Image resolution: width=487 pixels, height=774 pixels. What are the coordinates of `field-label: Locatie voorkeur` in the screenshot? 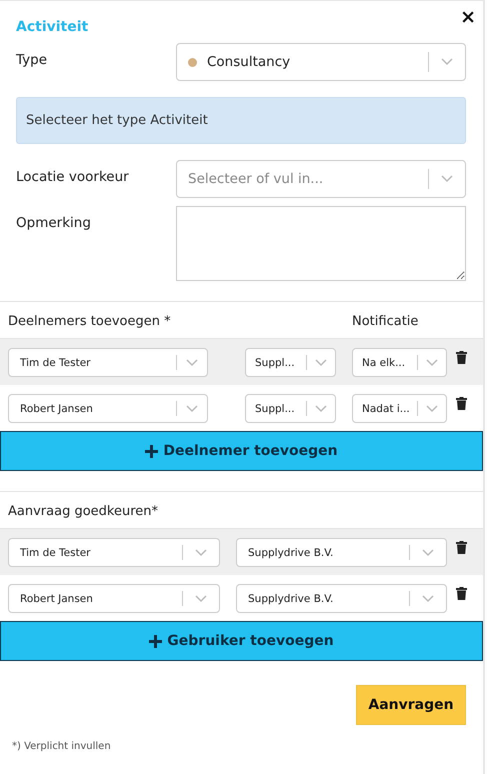 It's located at (73, 176).